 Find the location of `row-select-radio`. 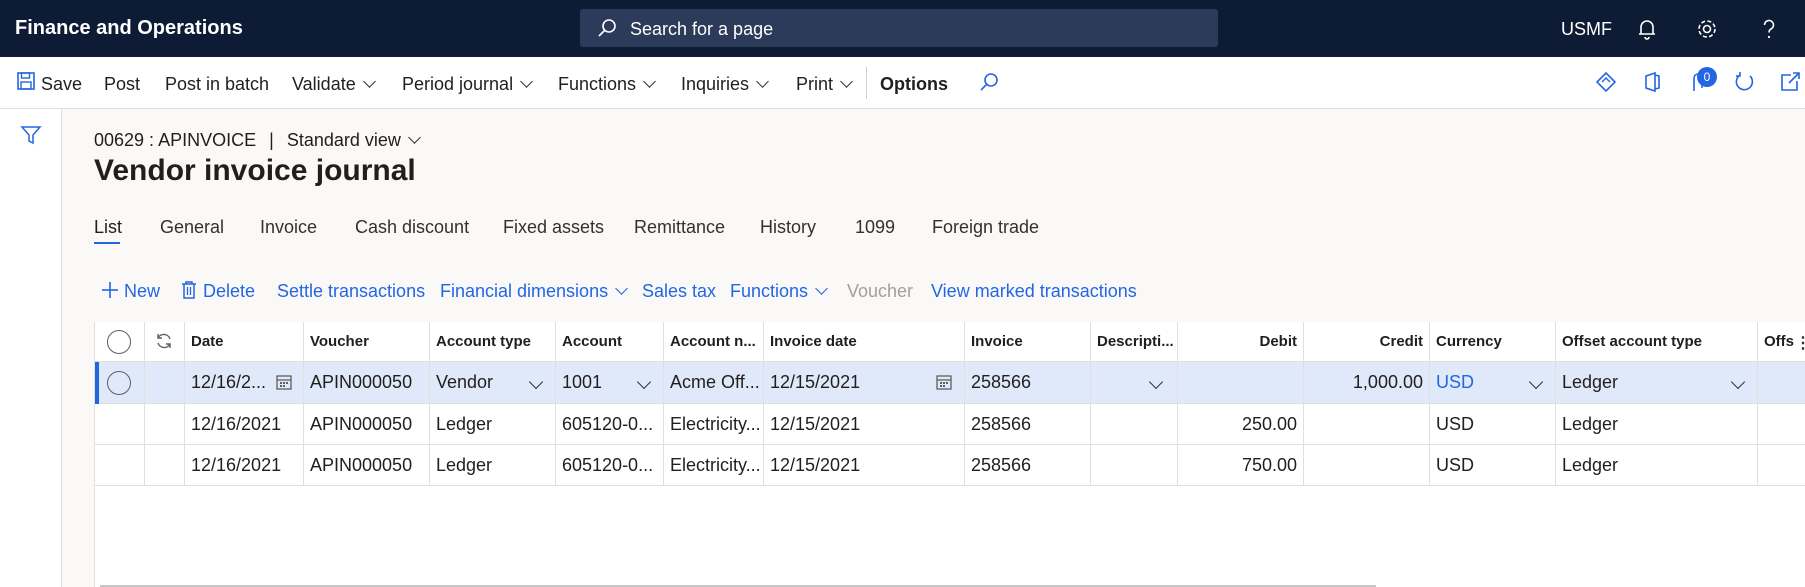

row-select-radio is located at coordinates (119, 383).